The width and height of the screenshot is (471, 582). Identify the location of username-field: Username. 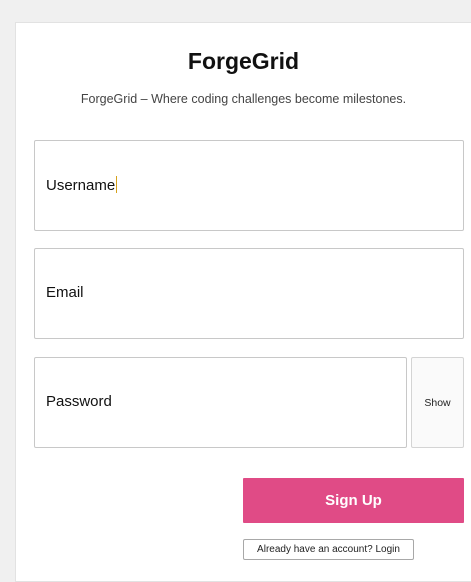
(249, 185).